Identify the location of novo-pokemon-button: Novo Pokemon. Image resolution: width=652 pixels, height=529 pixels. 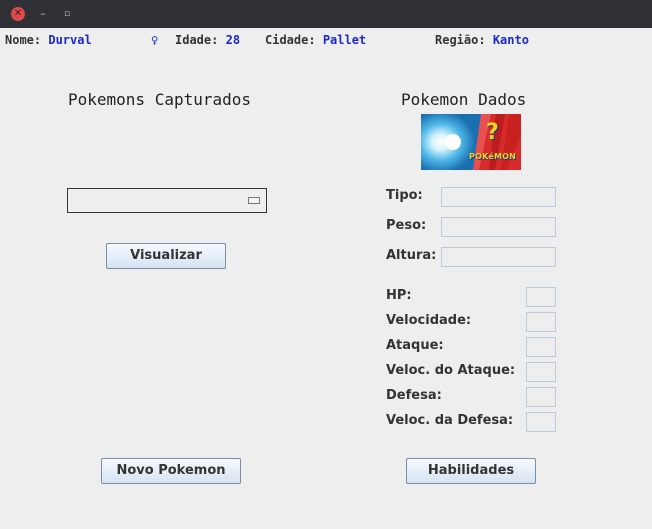
(171, 471).